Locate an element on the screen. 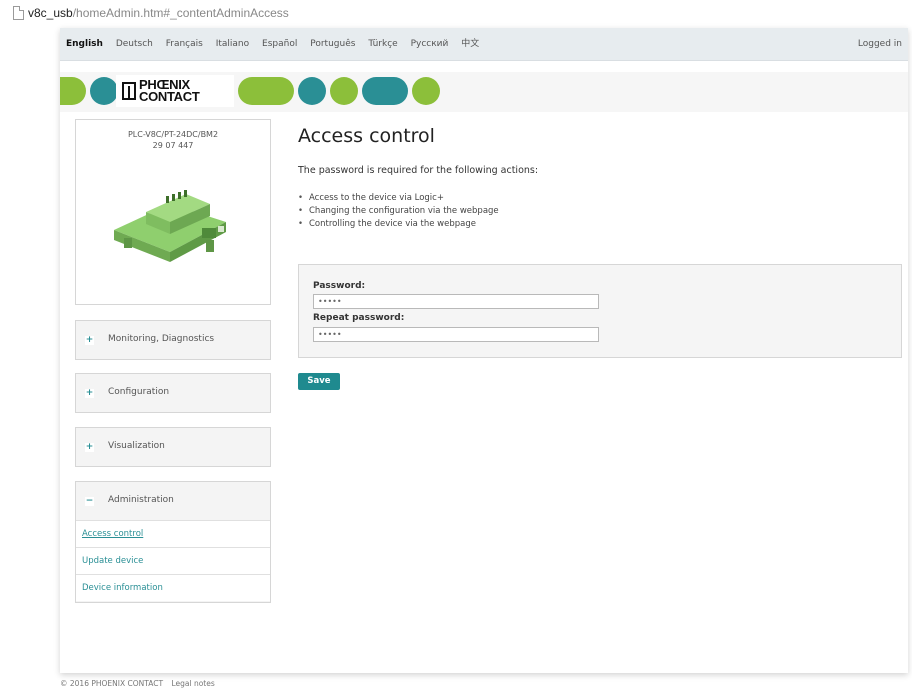 The image size is (912, 695). language-turkce: Türkçe is located at coordinates (382, 44).